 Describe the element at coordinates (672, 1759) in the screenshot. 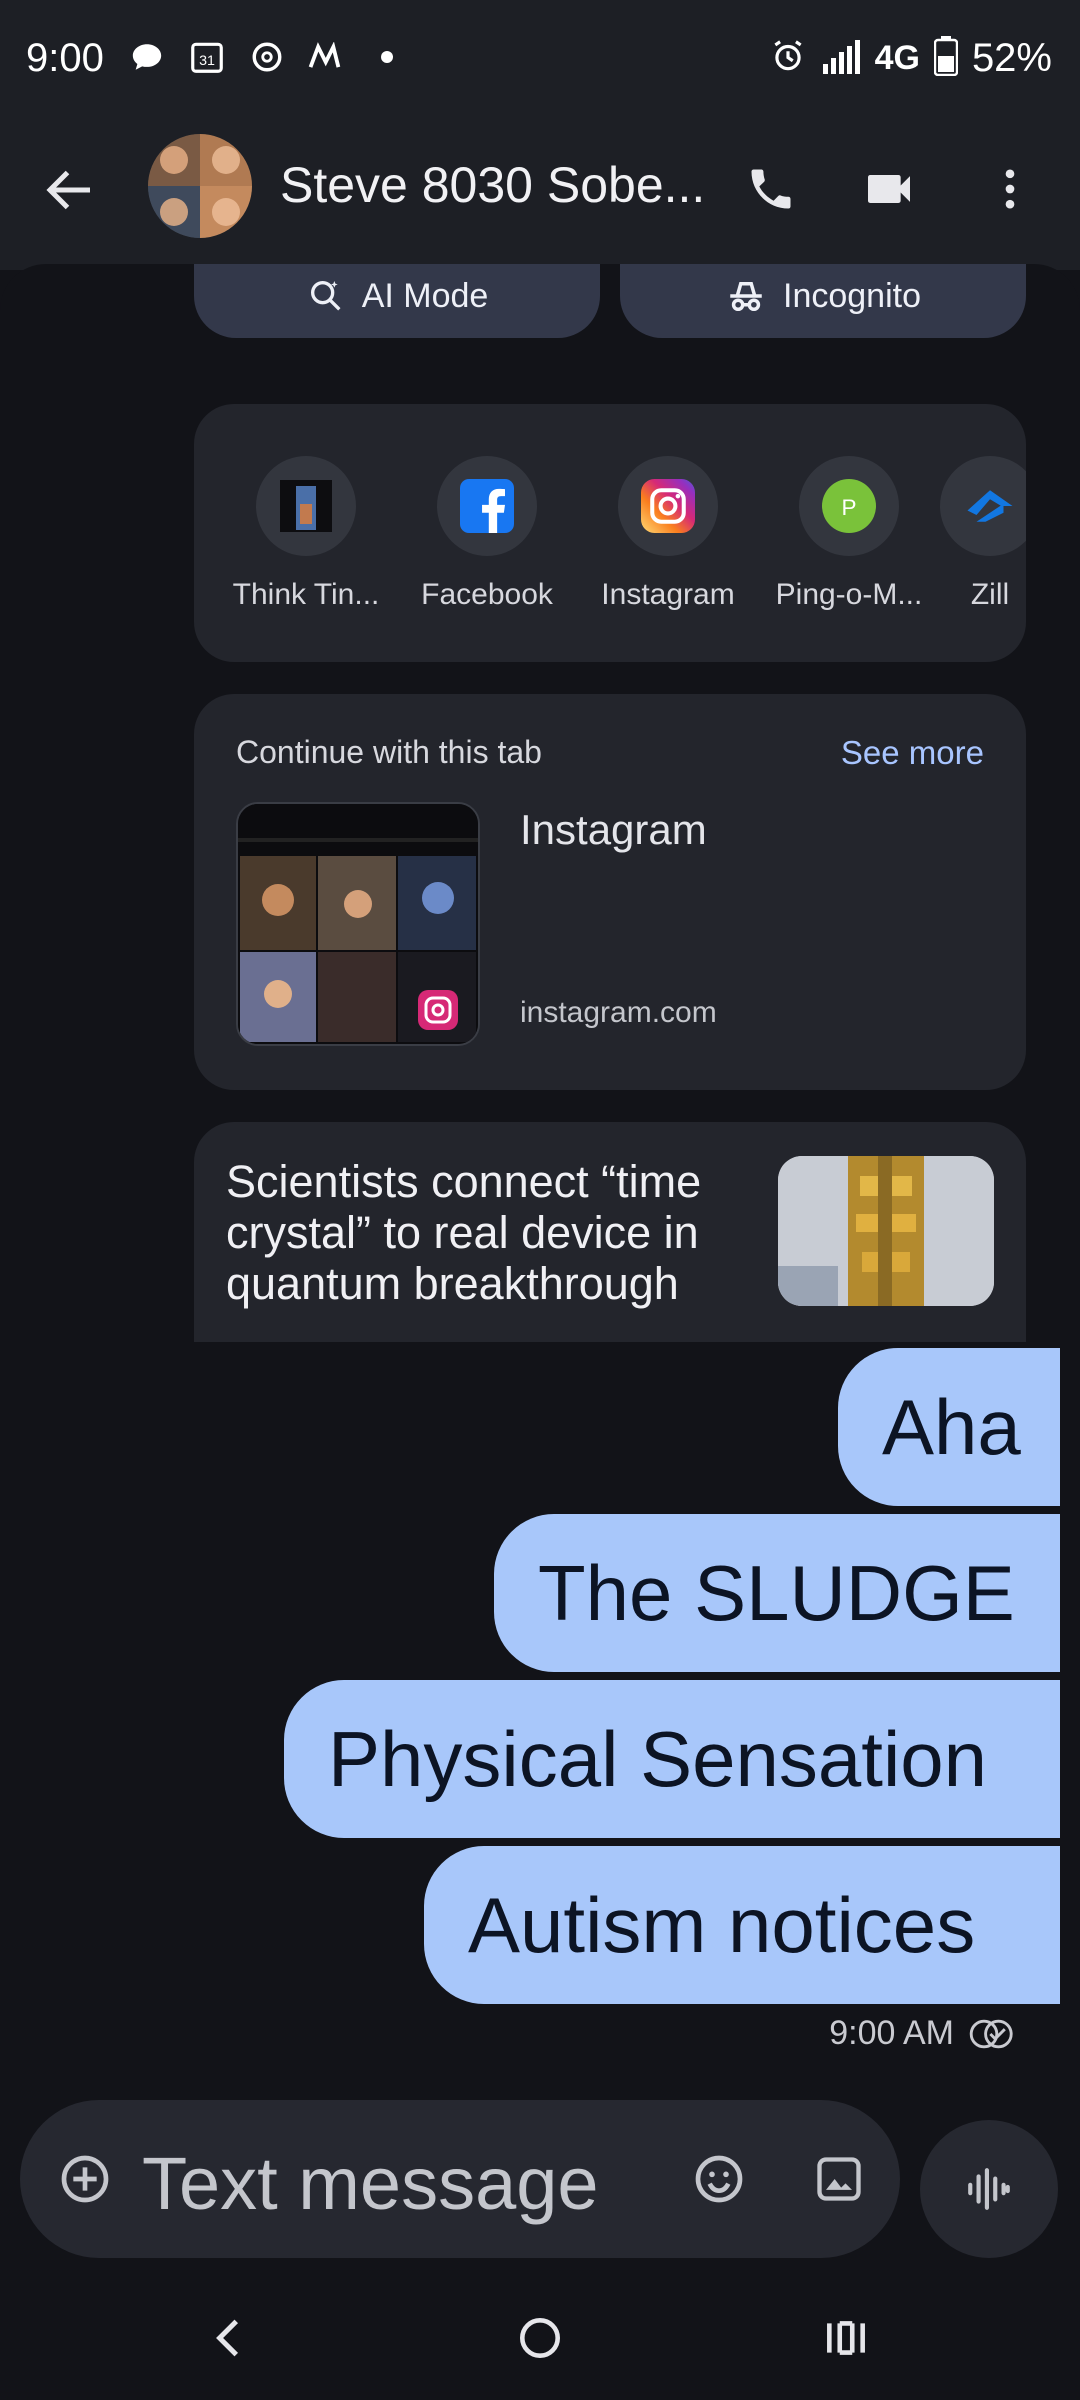

I see `message-bubble: Physical Sensation` at that location.